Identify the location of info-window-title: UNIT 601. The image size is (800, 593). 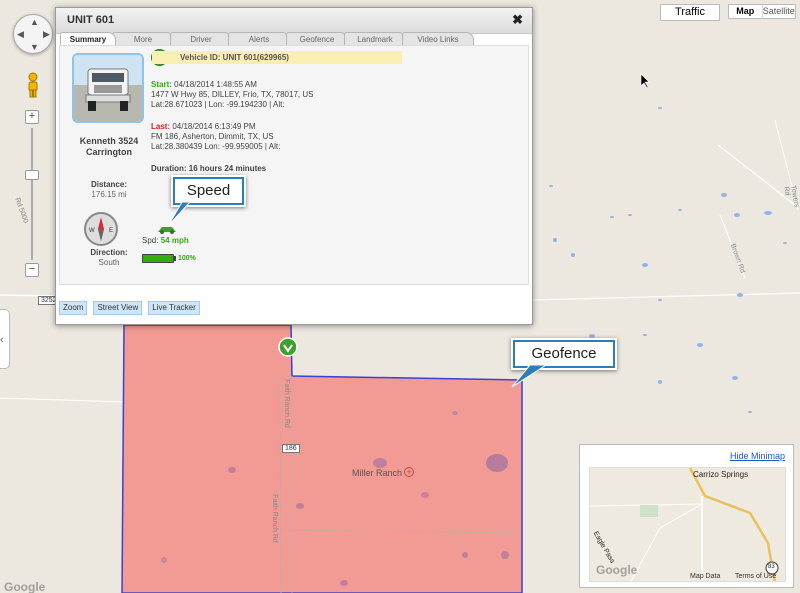
(91, 20).